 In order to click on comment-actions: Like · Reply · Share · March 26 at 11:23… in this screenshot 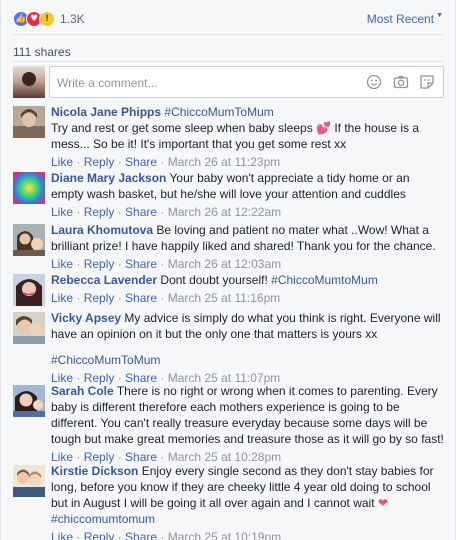, I will do `click(166, 162)`.